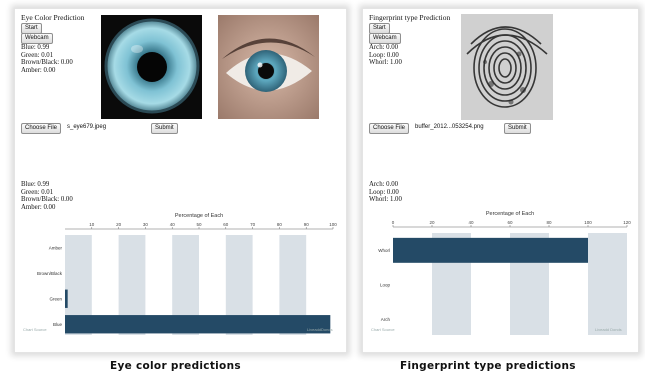  Describe the element at coordinates (164, 128) in the screenshot. I see `eye-submit-button: Submit` at that location.